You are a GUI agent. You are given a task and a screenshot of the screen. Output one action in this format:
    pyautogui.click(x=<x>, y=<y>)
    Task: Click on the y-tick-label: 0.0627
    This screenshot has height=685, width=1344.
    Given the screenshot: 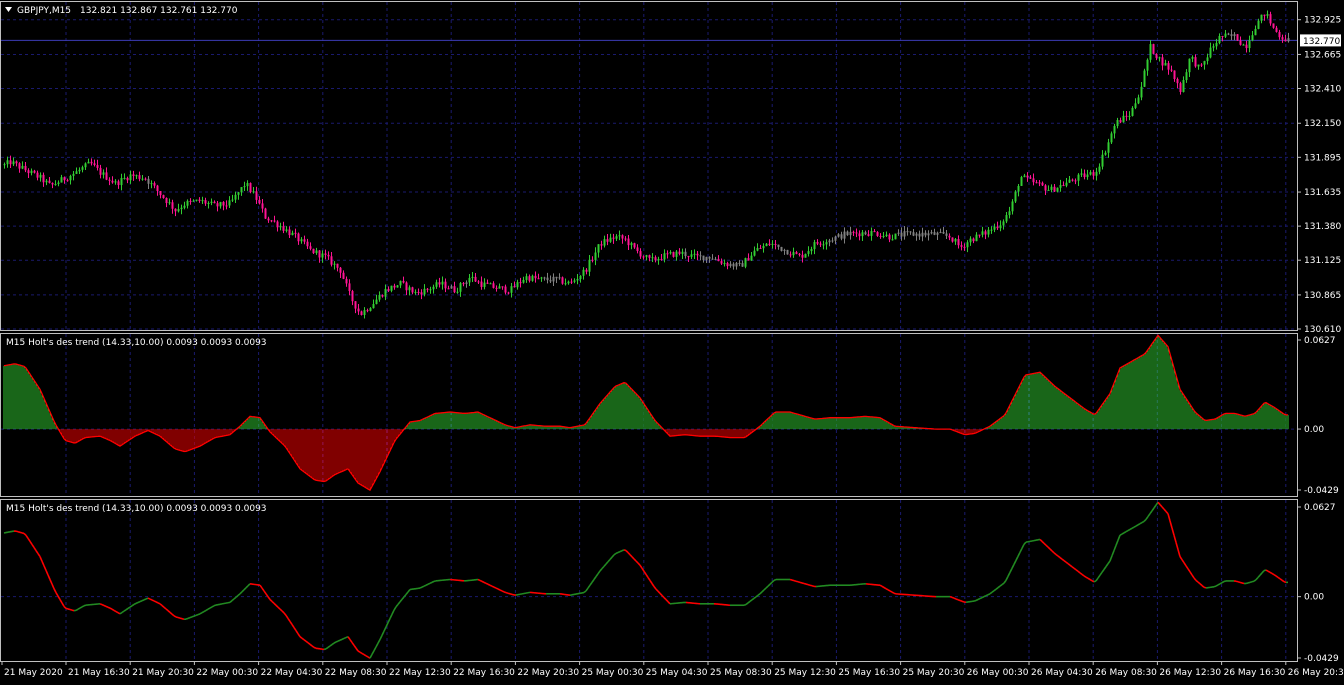 What is the action you would take?
    pyautogui.click(x=1320, y=341)
    